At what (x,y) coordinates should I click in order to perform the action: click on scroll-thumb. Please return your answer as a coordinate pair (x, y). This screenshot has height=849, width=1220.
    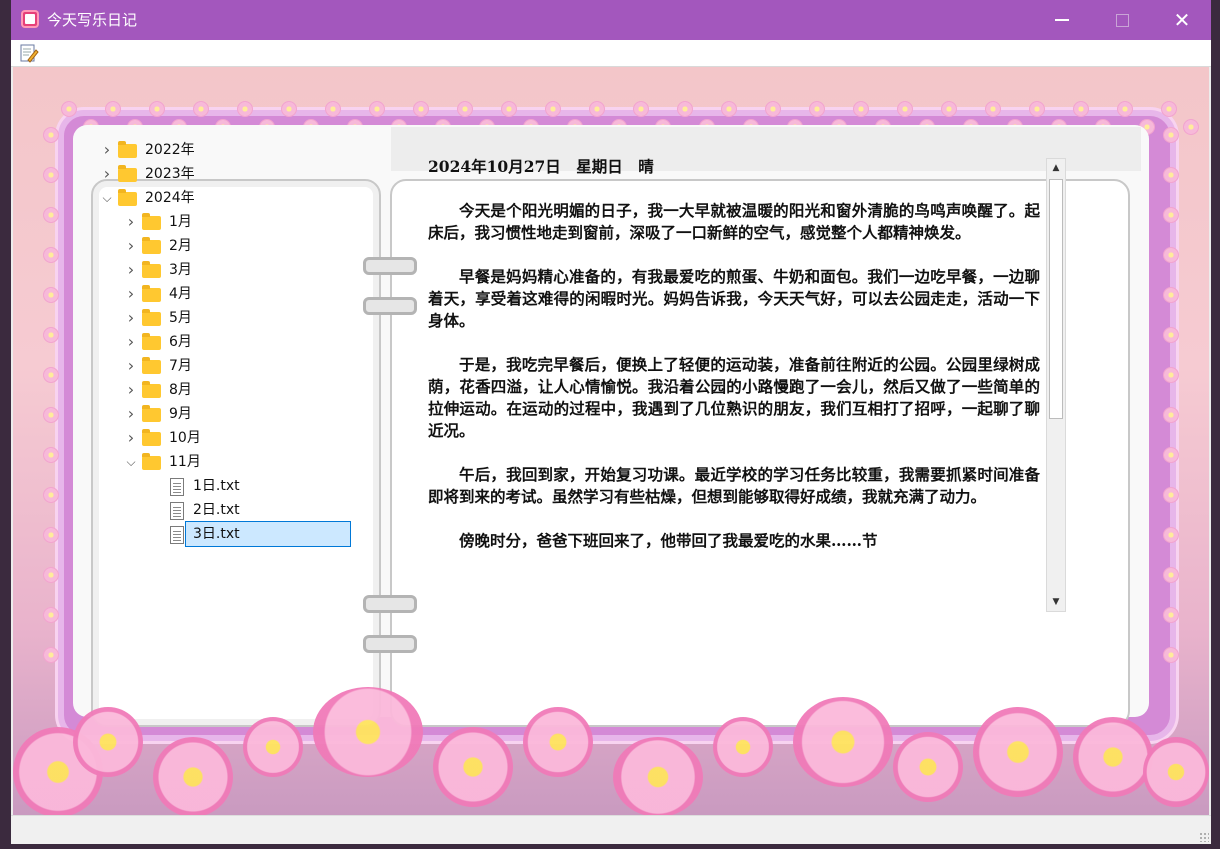
    Looking at the image, I should click on (1056, 299).